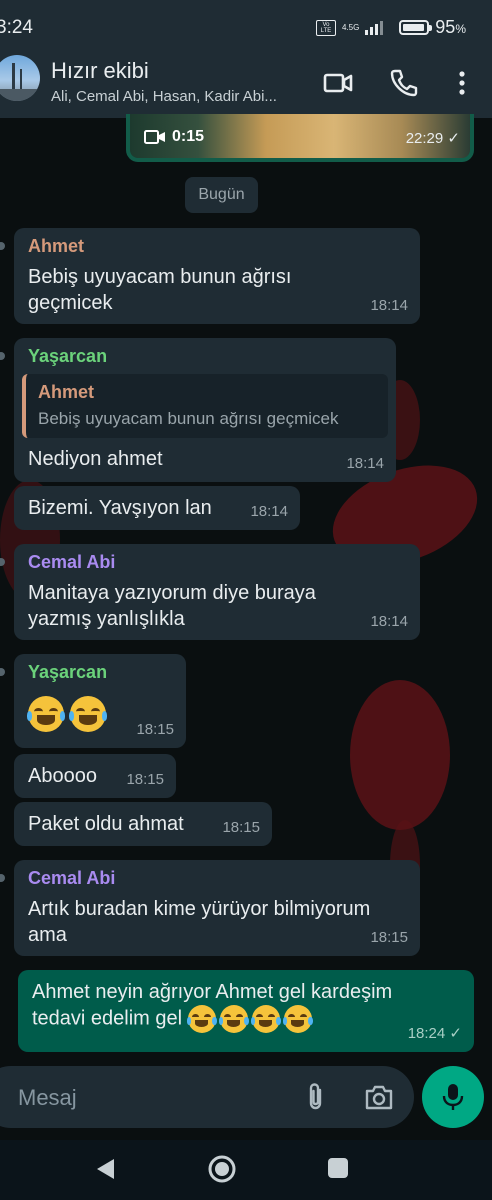 The image size is (492, 1200). Describe the element at coordinates (105, 1169) in the screenshot. I see `back-icon` at that location.